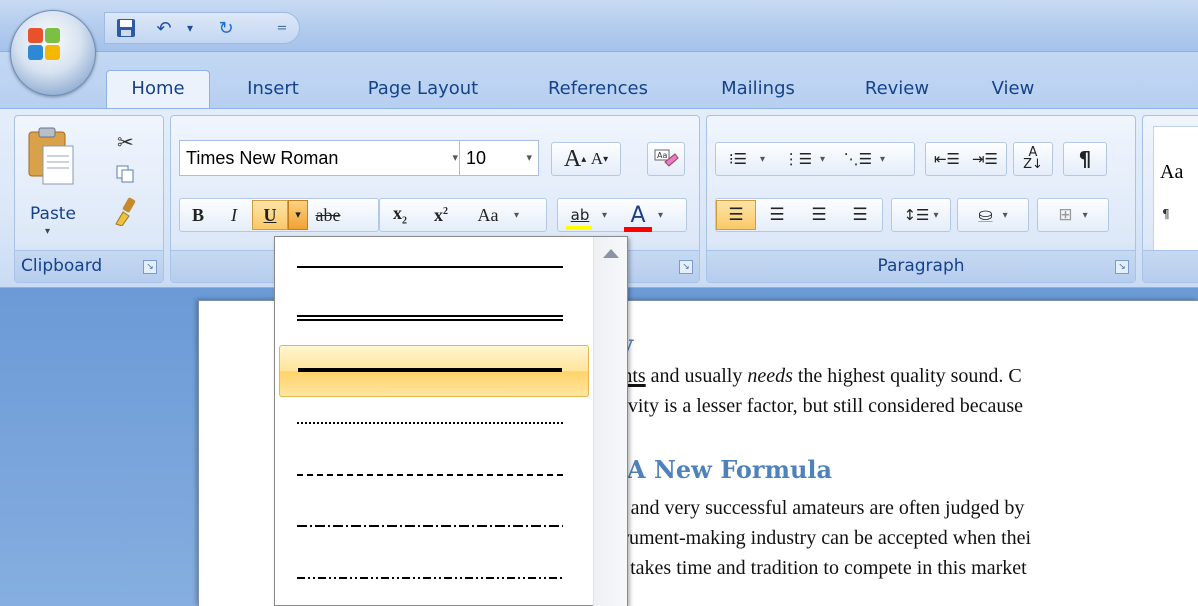 The image size is (1198, 606). Describe the element at coordinates (126, 28) in the screenshot. I see `save-icon` at that location.